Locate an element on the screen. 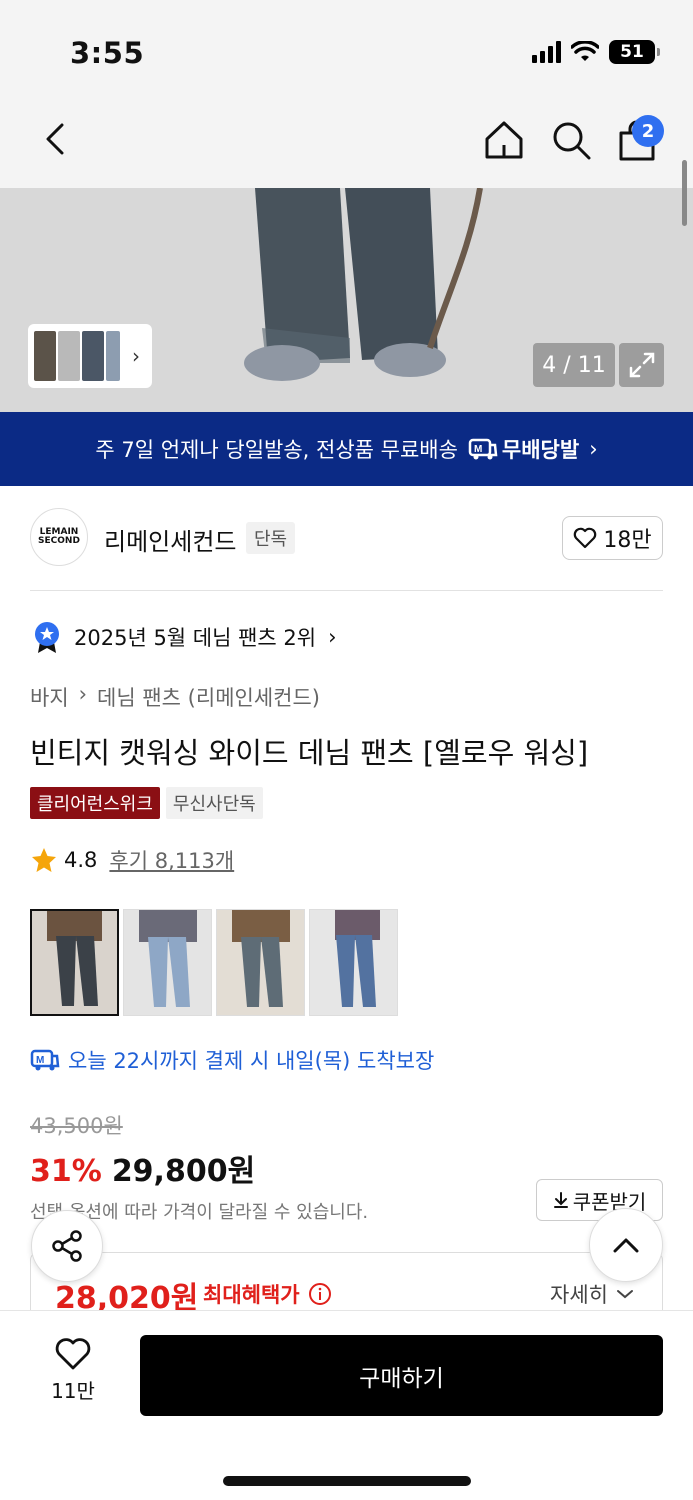  delivery-text: 오늘 22시까지 결제 시 내일(목) 도착보장 is located at coordinates (251, 1061).